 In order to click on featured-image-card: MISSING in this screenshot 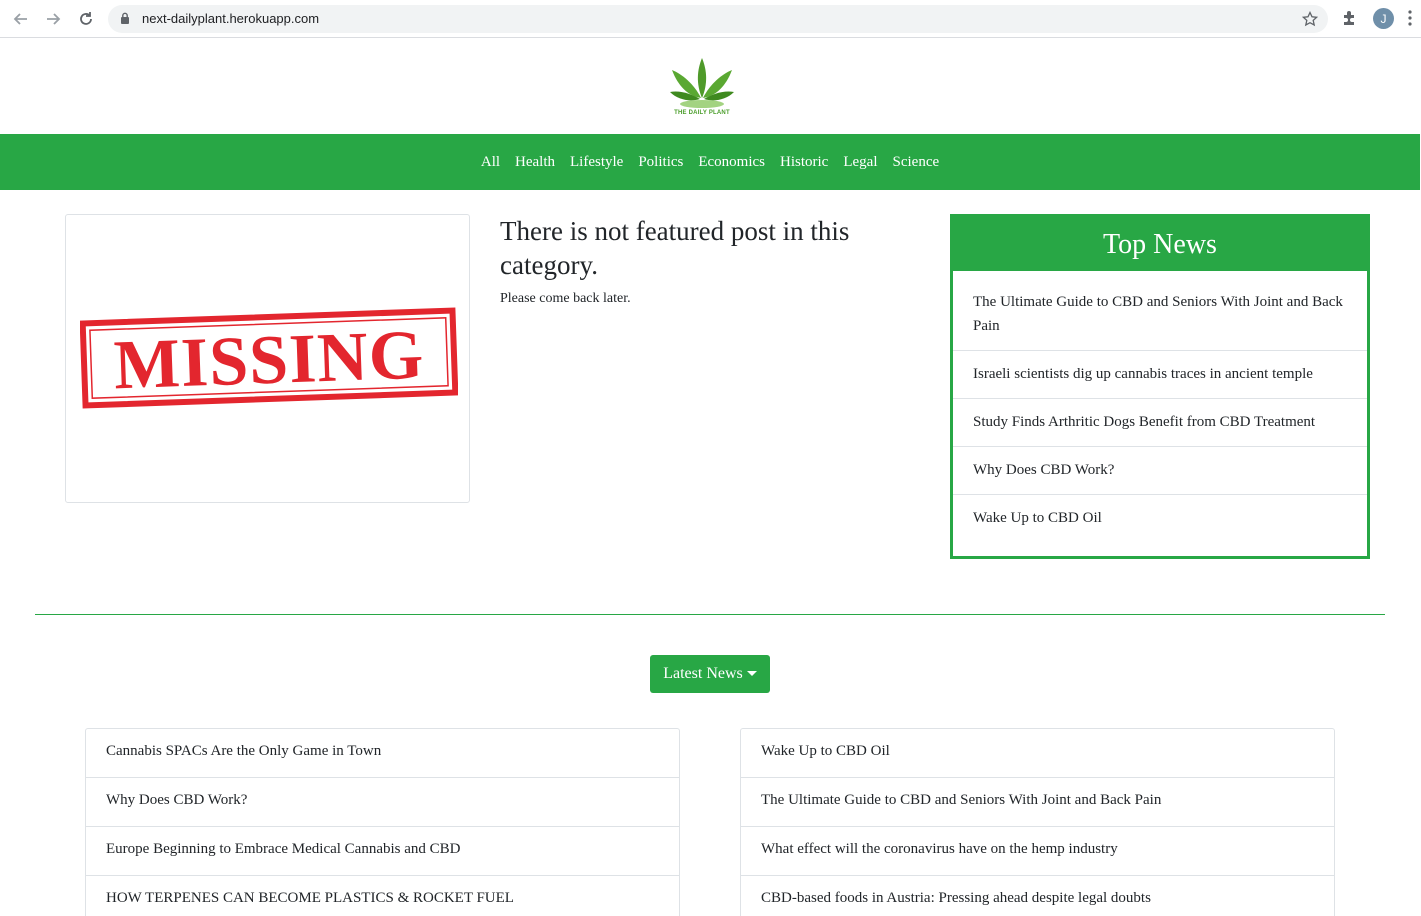, I will do `click(267, 358)`.